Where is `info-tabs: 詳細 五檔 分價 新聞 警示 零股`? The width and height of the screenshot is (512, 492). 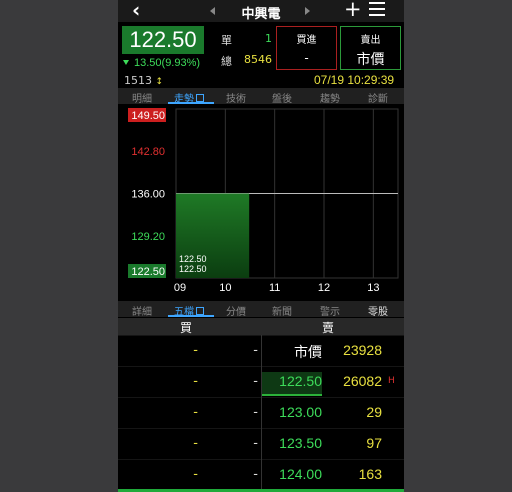 info-tabs: 詳細 五檔 分價 新聞 警示 零股 is located at coordinates (261, 309).